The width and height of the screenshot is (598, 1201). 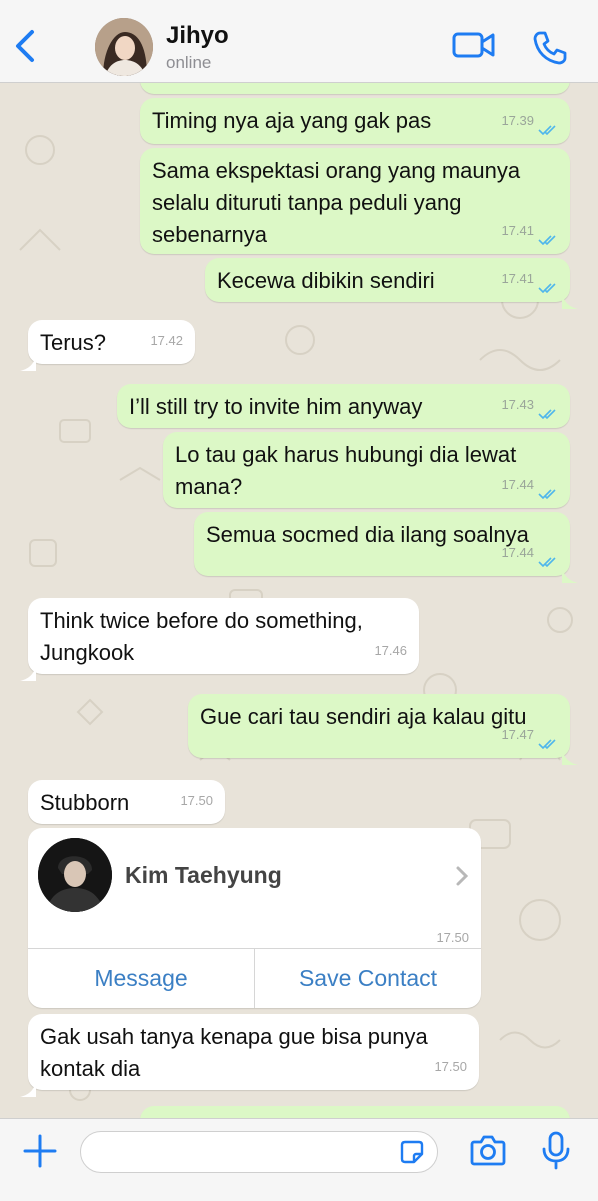 I want to click on message-text: Lo tau gak harus hubungi dia lewat mana?, so click(x=345, y=471).